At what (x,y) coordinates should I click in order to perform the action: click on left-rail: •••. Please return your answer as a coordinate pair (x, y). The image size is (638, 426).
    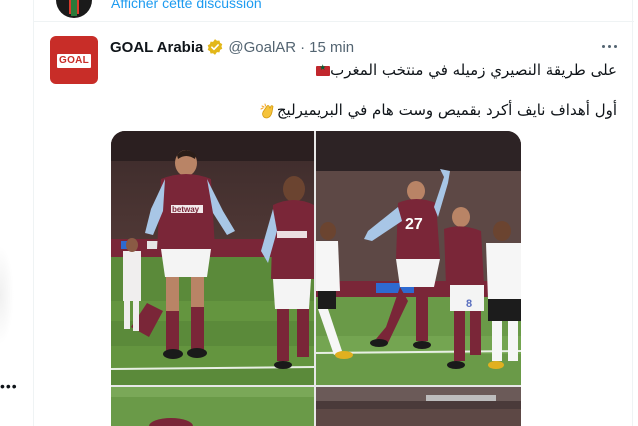
    Looking at the image, I should click on (16, 213).